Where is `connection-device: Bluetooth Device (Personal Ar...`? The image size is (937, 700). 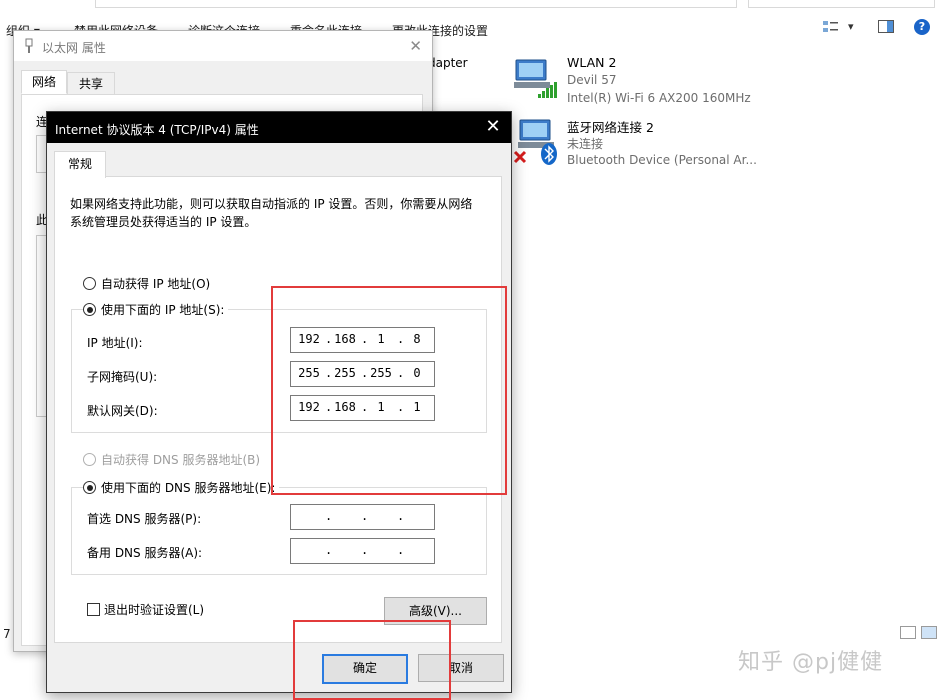 connection-device: Bluetooth Device (Personal Ar... is located at coordinates (662, 160).